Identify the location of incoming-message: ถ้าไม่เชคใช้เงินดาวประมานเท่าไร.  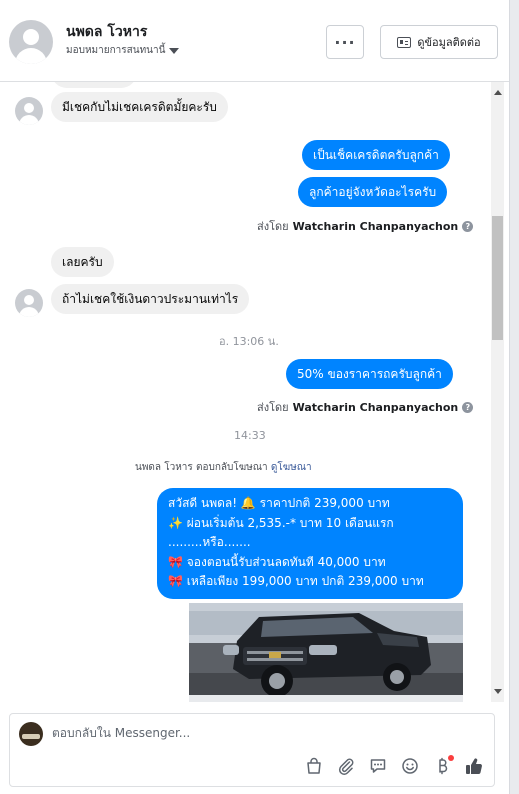
(150, 299).